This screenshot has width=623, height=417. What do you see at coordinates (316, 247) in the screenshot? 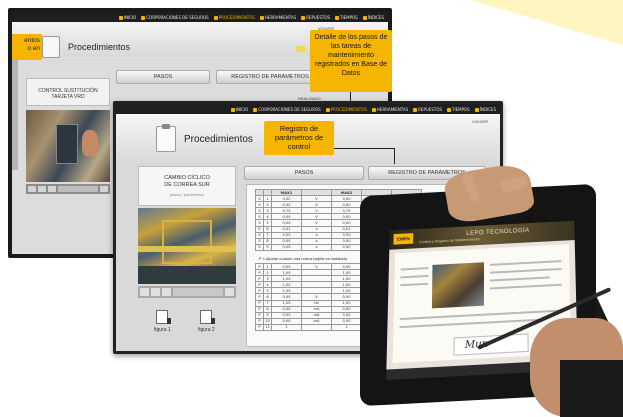
I see `table-cell: s` at bounding box center [316, 247].